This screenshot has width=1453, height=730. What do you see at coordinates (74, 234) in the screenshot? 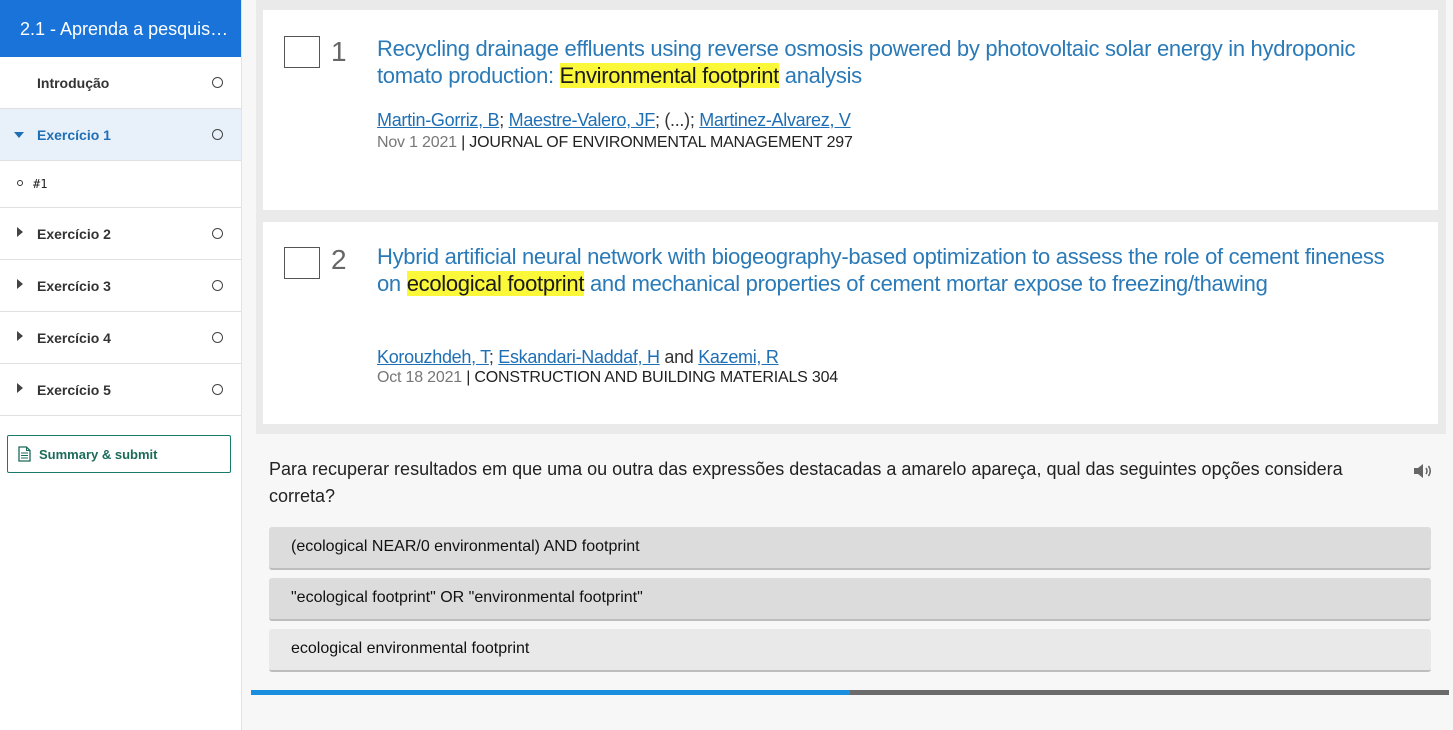
I see `sidebar-item-label: Exercício 2` at bounding box center [74, 234].